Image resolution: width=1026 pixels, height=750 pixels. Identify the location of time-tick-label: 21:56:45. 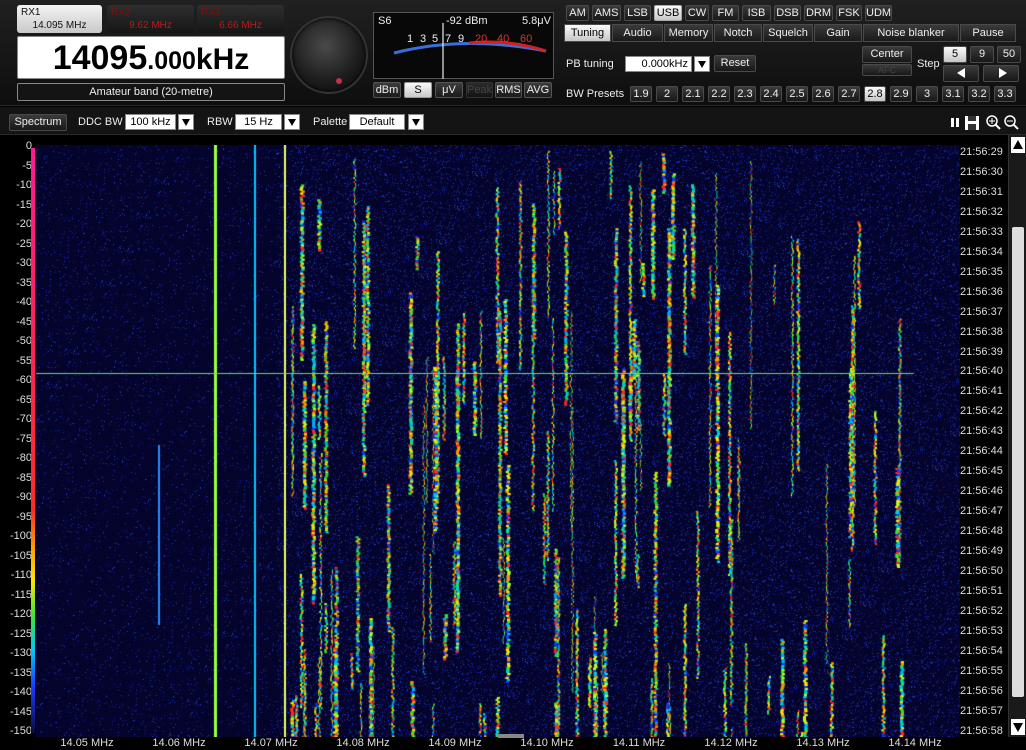
(981, 471).